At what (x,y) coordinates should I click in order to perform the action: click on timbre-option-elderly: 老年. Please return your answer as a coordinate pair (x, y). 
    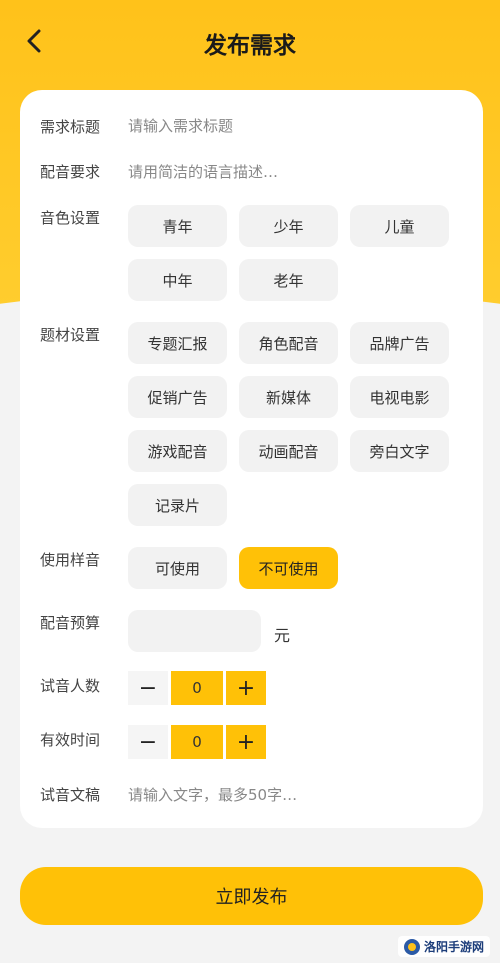
    Looking at the image, I should click on (288, 280).